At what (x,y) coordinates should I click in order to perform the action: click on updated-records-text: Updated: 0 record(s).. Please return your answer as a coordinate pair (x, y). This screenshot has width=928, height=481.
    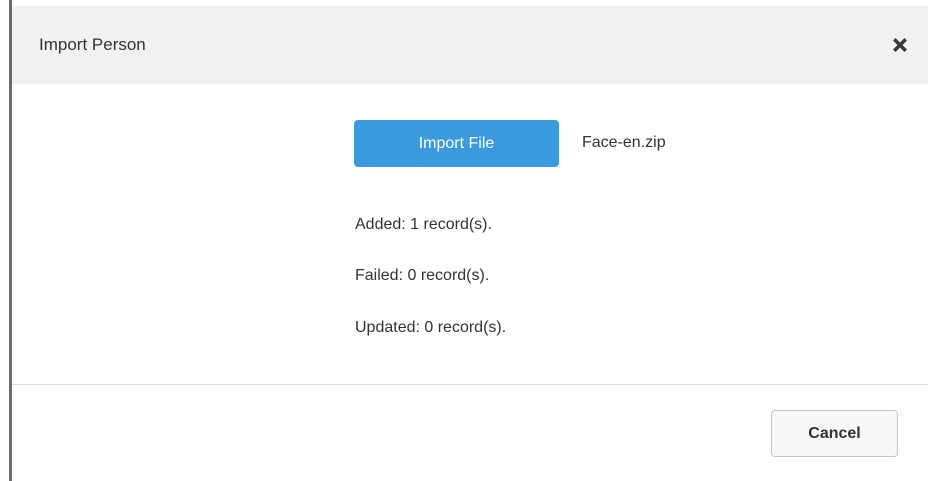
    Looking at the image, I should click on (431, 327).